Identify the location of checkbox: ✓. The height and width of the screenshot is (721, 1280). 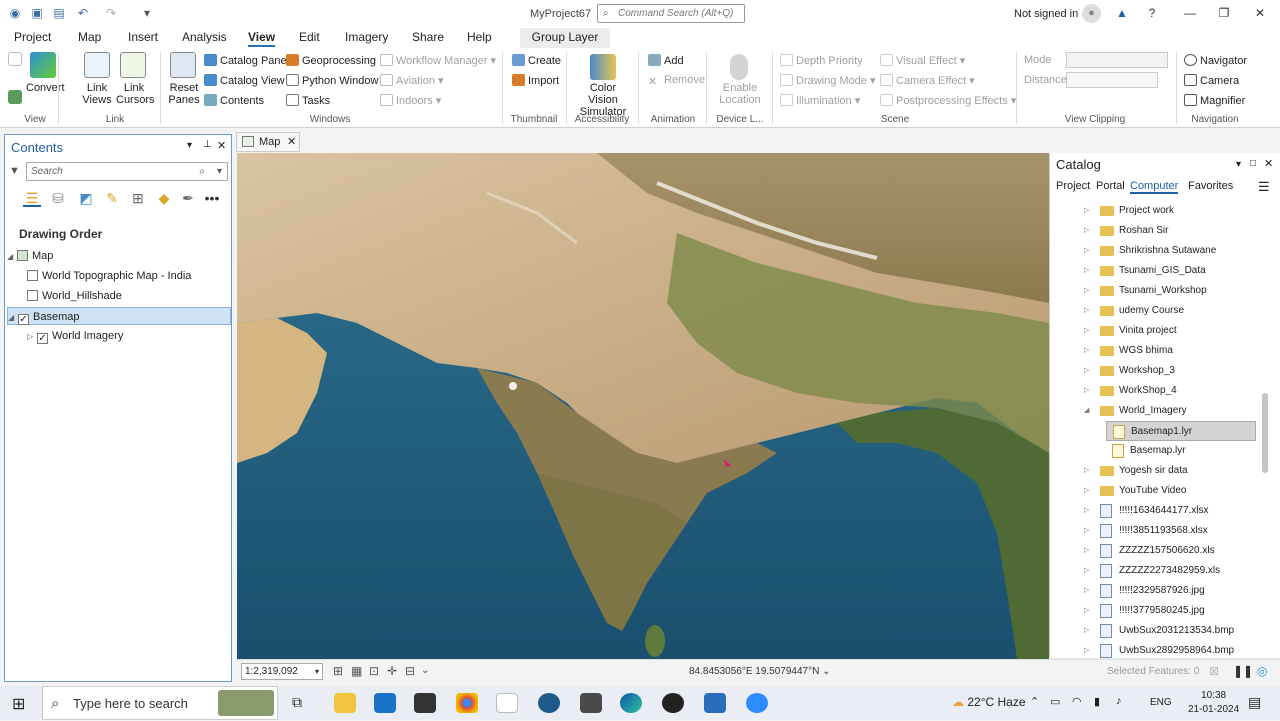
(23, 319).